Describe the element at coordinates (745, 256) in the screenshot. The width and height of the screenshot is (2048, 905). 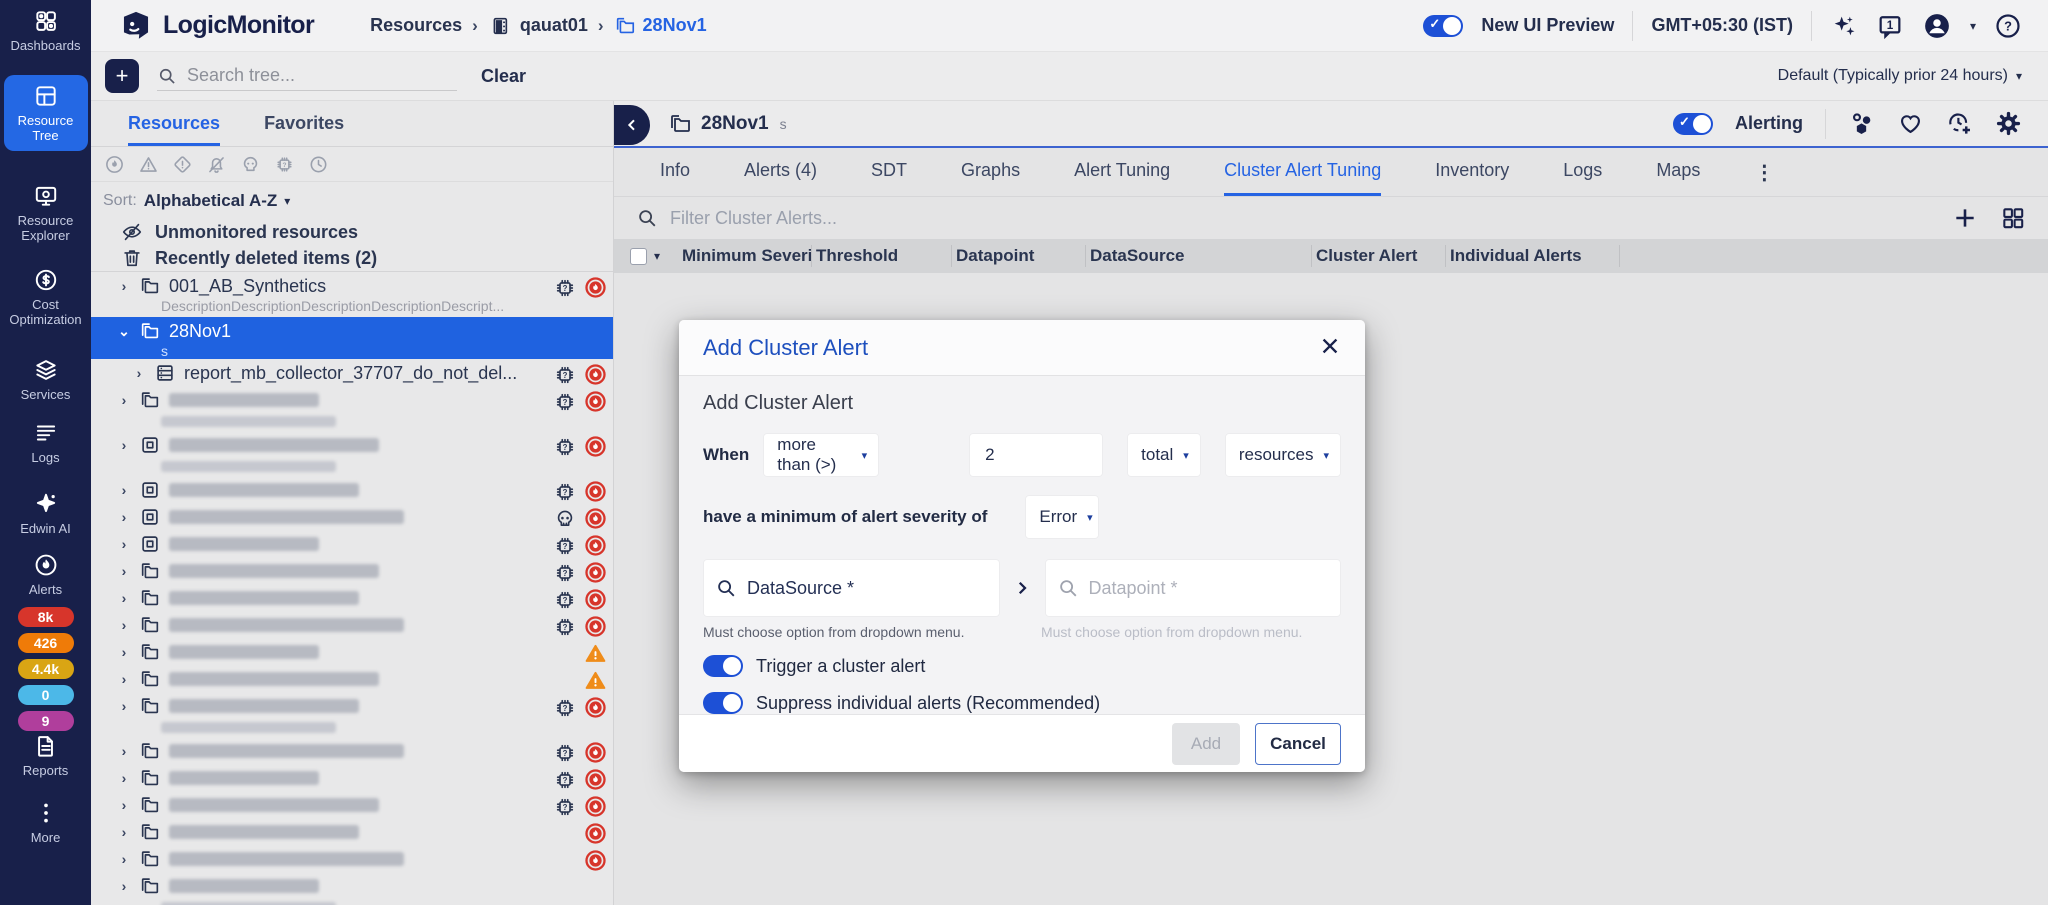
I see `column-header-minimum-severity: Minimum Severity` at that location.